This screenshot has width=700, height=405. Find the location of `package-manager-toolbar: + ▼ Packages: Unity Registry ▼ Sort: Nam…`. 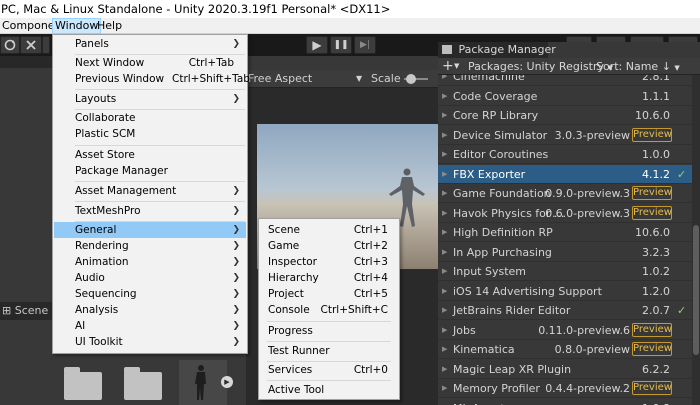

package-manager-toolbar: + ▼ Packages: Unity Registry ▼ Sort: Nam… is located at coordinates (569, 66).